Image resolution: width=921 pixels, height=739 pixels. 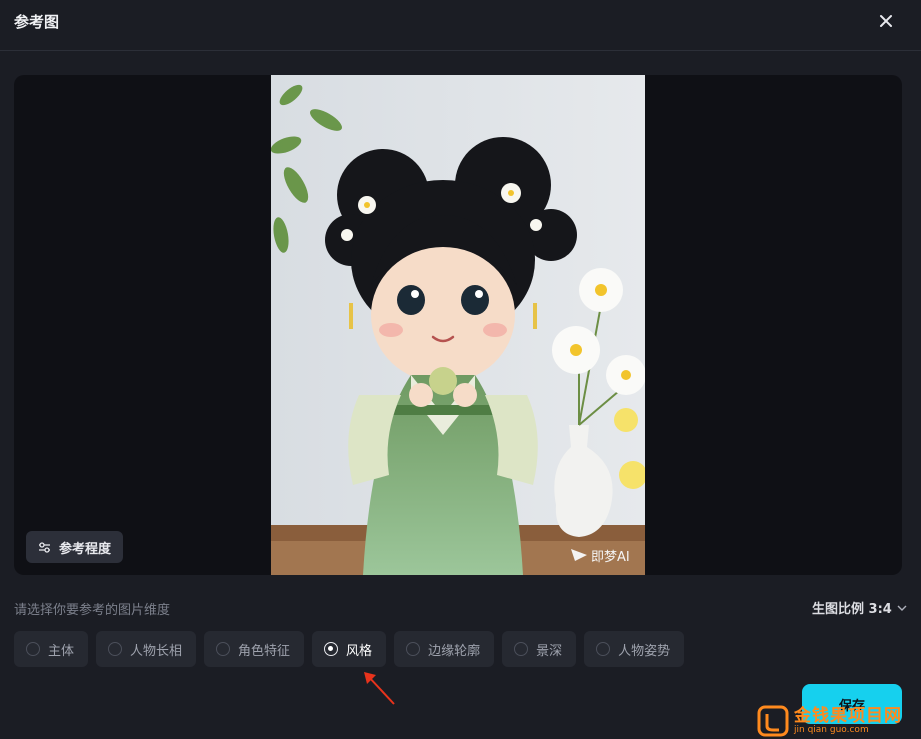 I want to click on aspect-ratio-label: 生图比例 3:4, so click(x=852, y=609).